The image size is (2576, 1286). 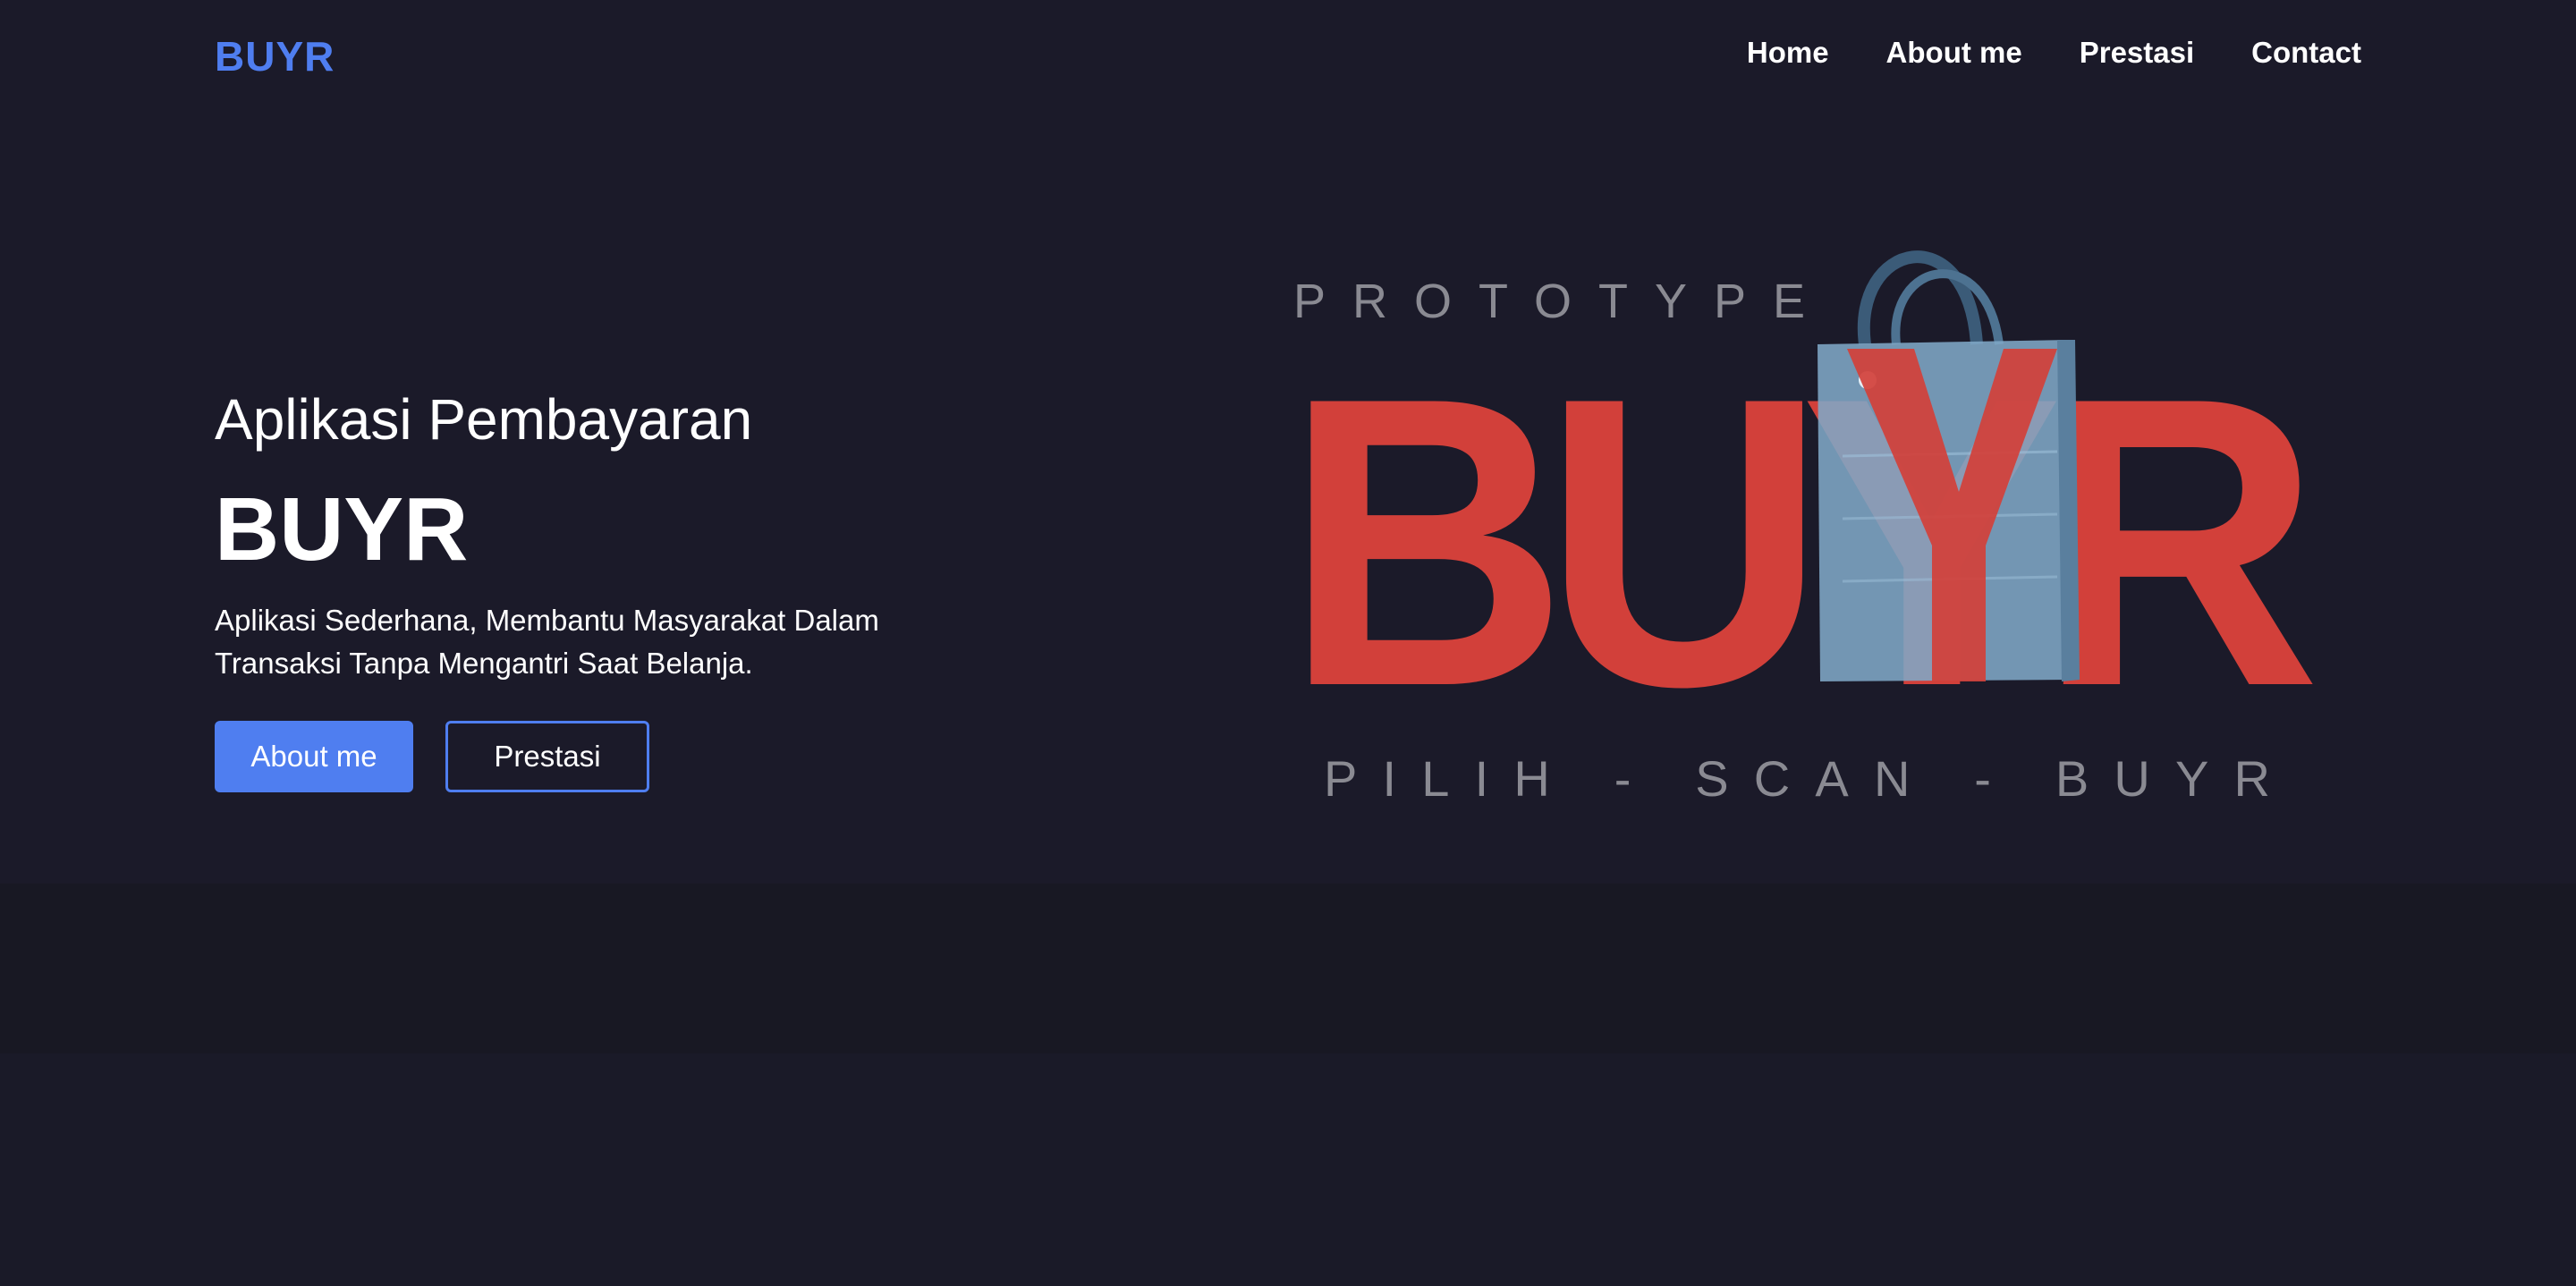 What do you see at coordinates (2137, 53) in the screenshot?
I see `nav-prestasi: Prestasi` at bounding box center [2137, 53].